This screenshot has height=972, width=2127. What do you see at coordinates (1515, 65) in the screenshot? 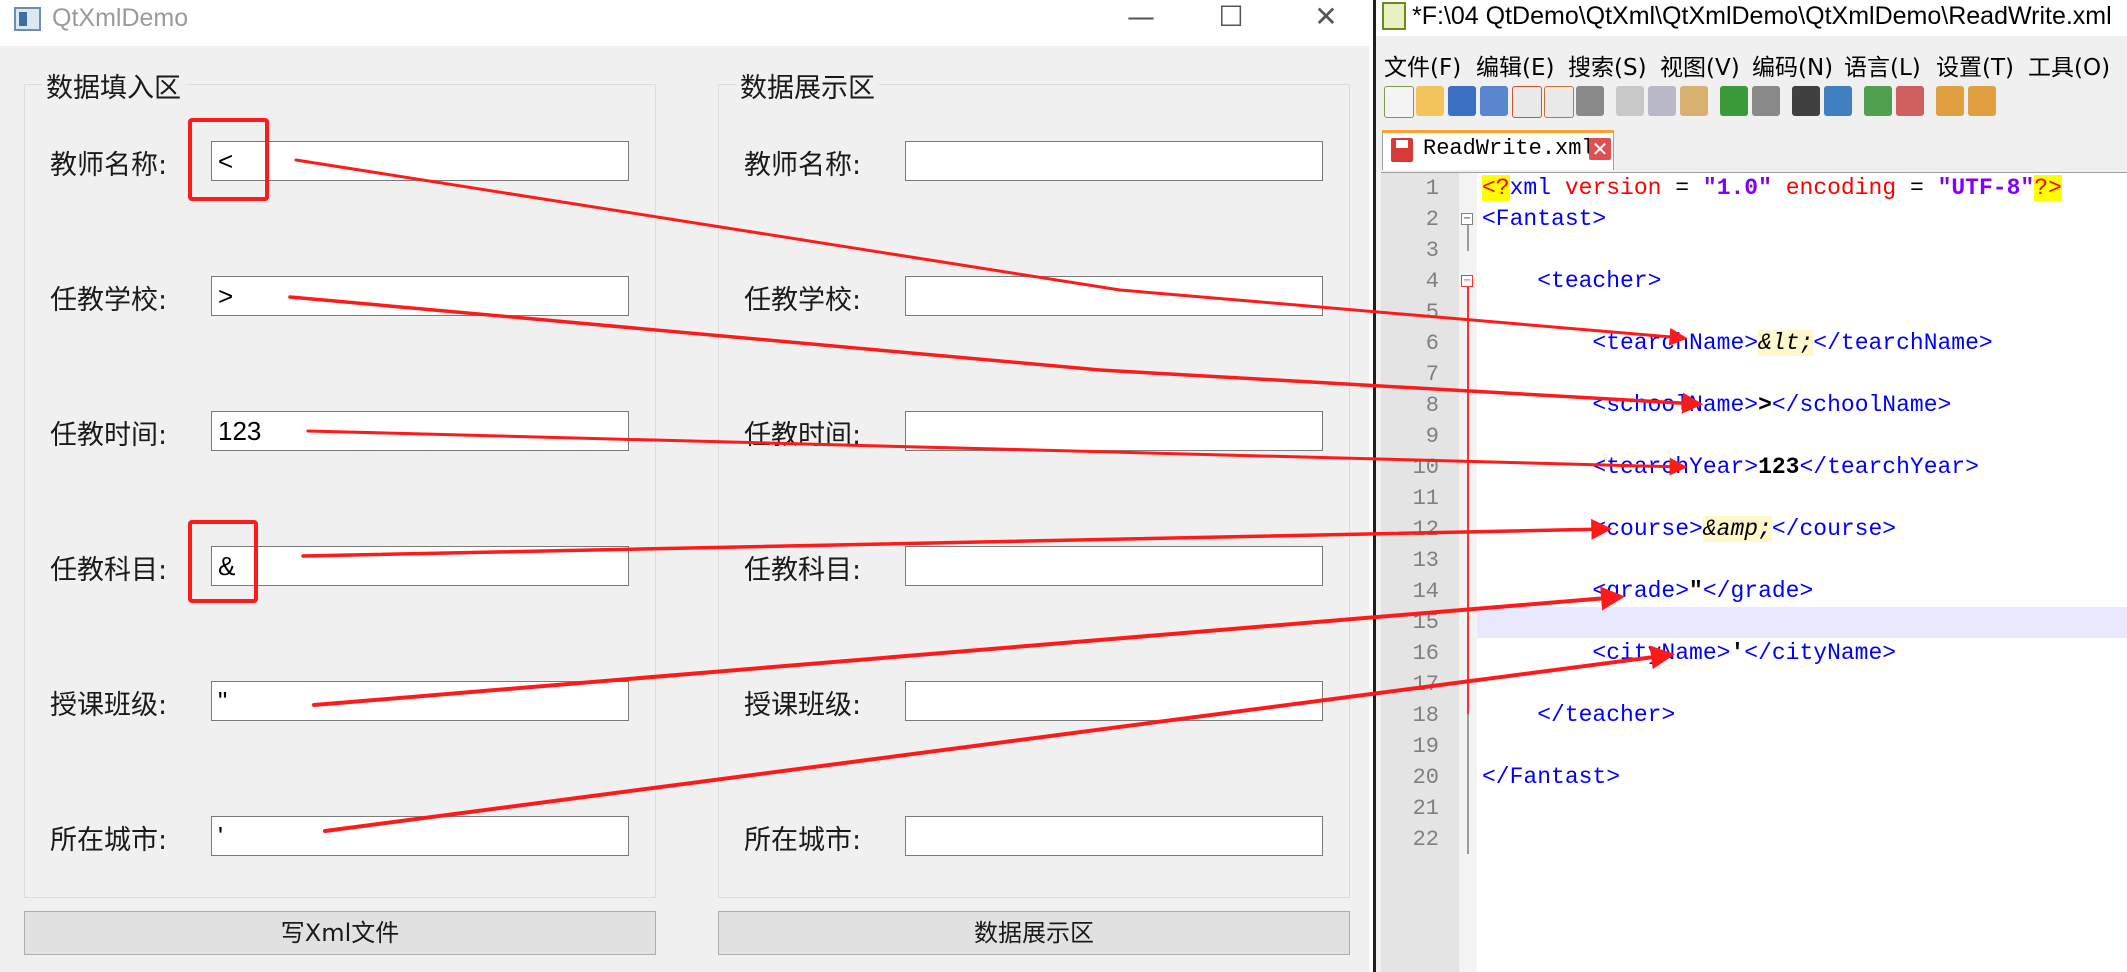
I see `menu-edit: 编辑(E)` at bounding box center [1515, 65].